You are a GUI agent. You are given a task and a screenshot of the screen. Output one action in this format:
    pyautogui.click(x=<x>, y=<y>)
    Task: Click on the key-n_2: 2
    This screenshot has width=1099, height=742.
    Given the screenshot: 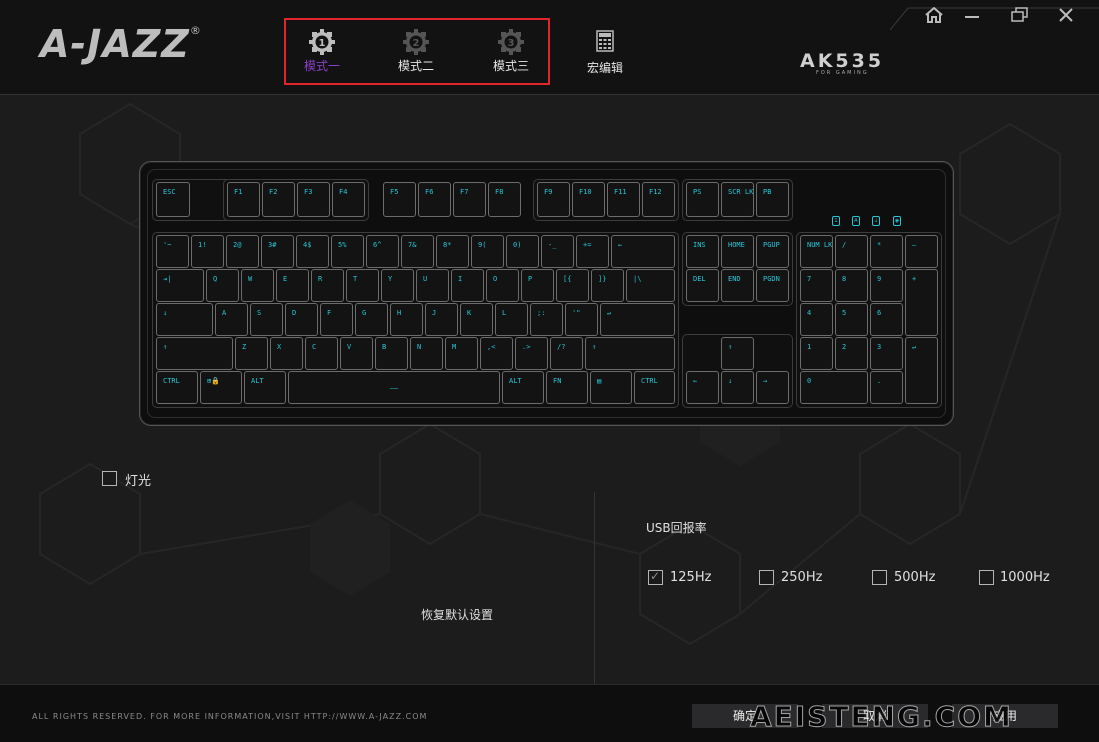 What is the action you would take?
    pyautogui.click(x=851, y=353)
    